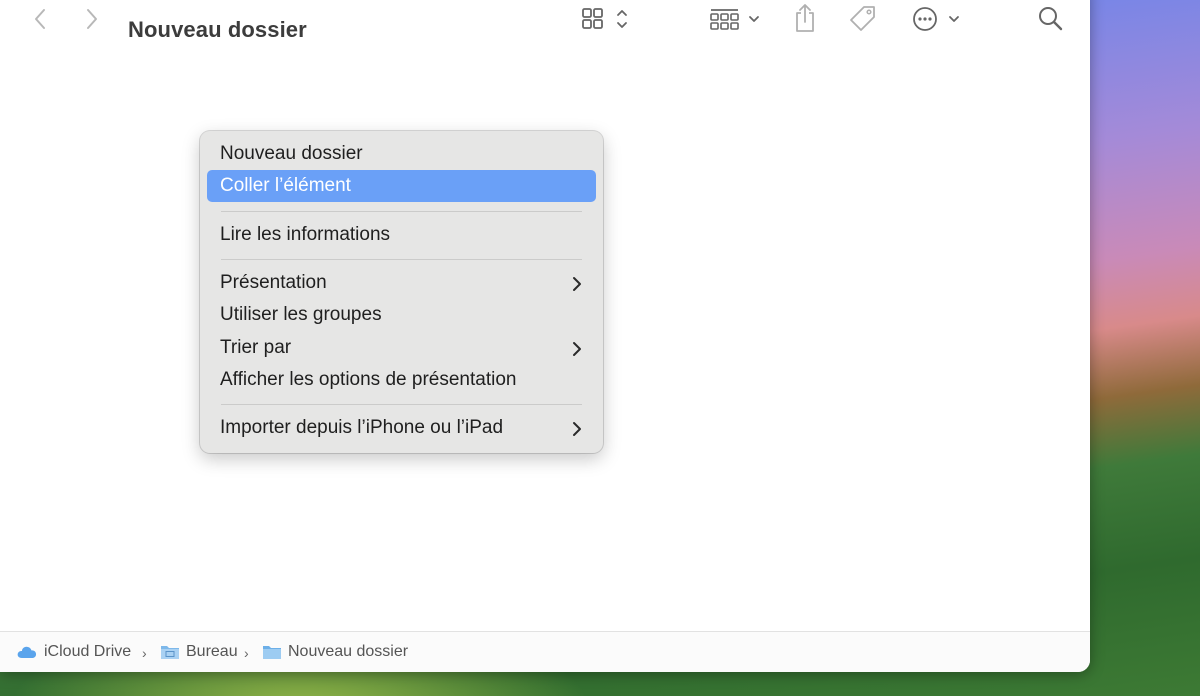 The image size is (1200, 696). I want to click on grid-icon, so click(604, 18).